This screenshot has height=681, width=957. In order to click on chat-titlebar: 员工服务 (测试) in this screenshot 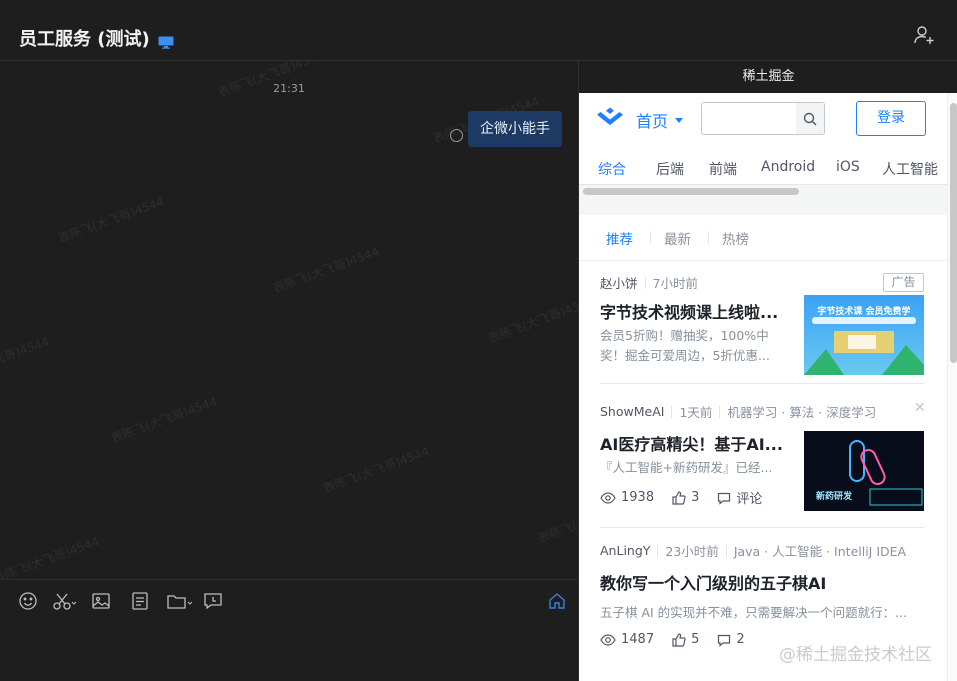, I will do `click(478, 30)`.